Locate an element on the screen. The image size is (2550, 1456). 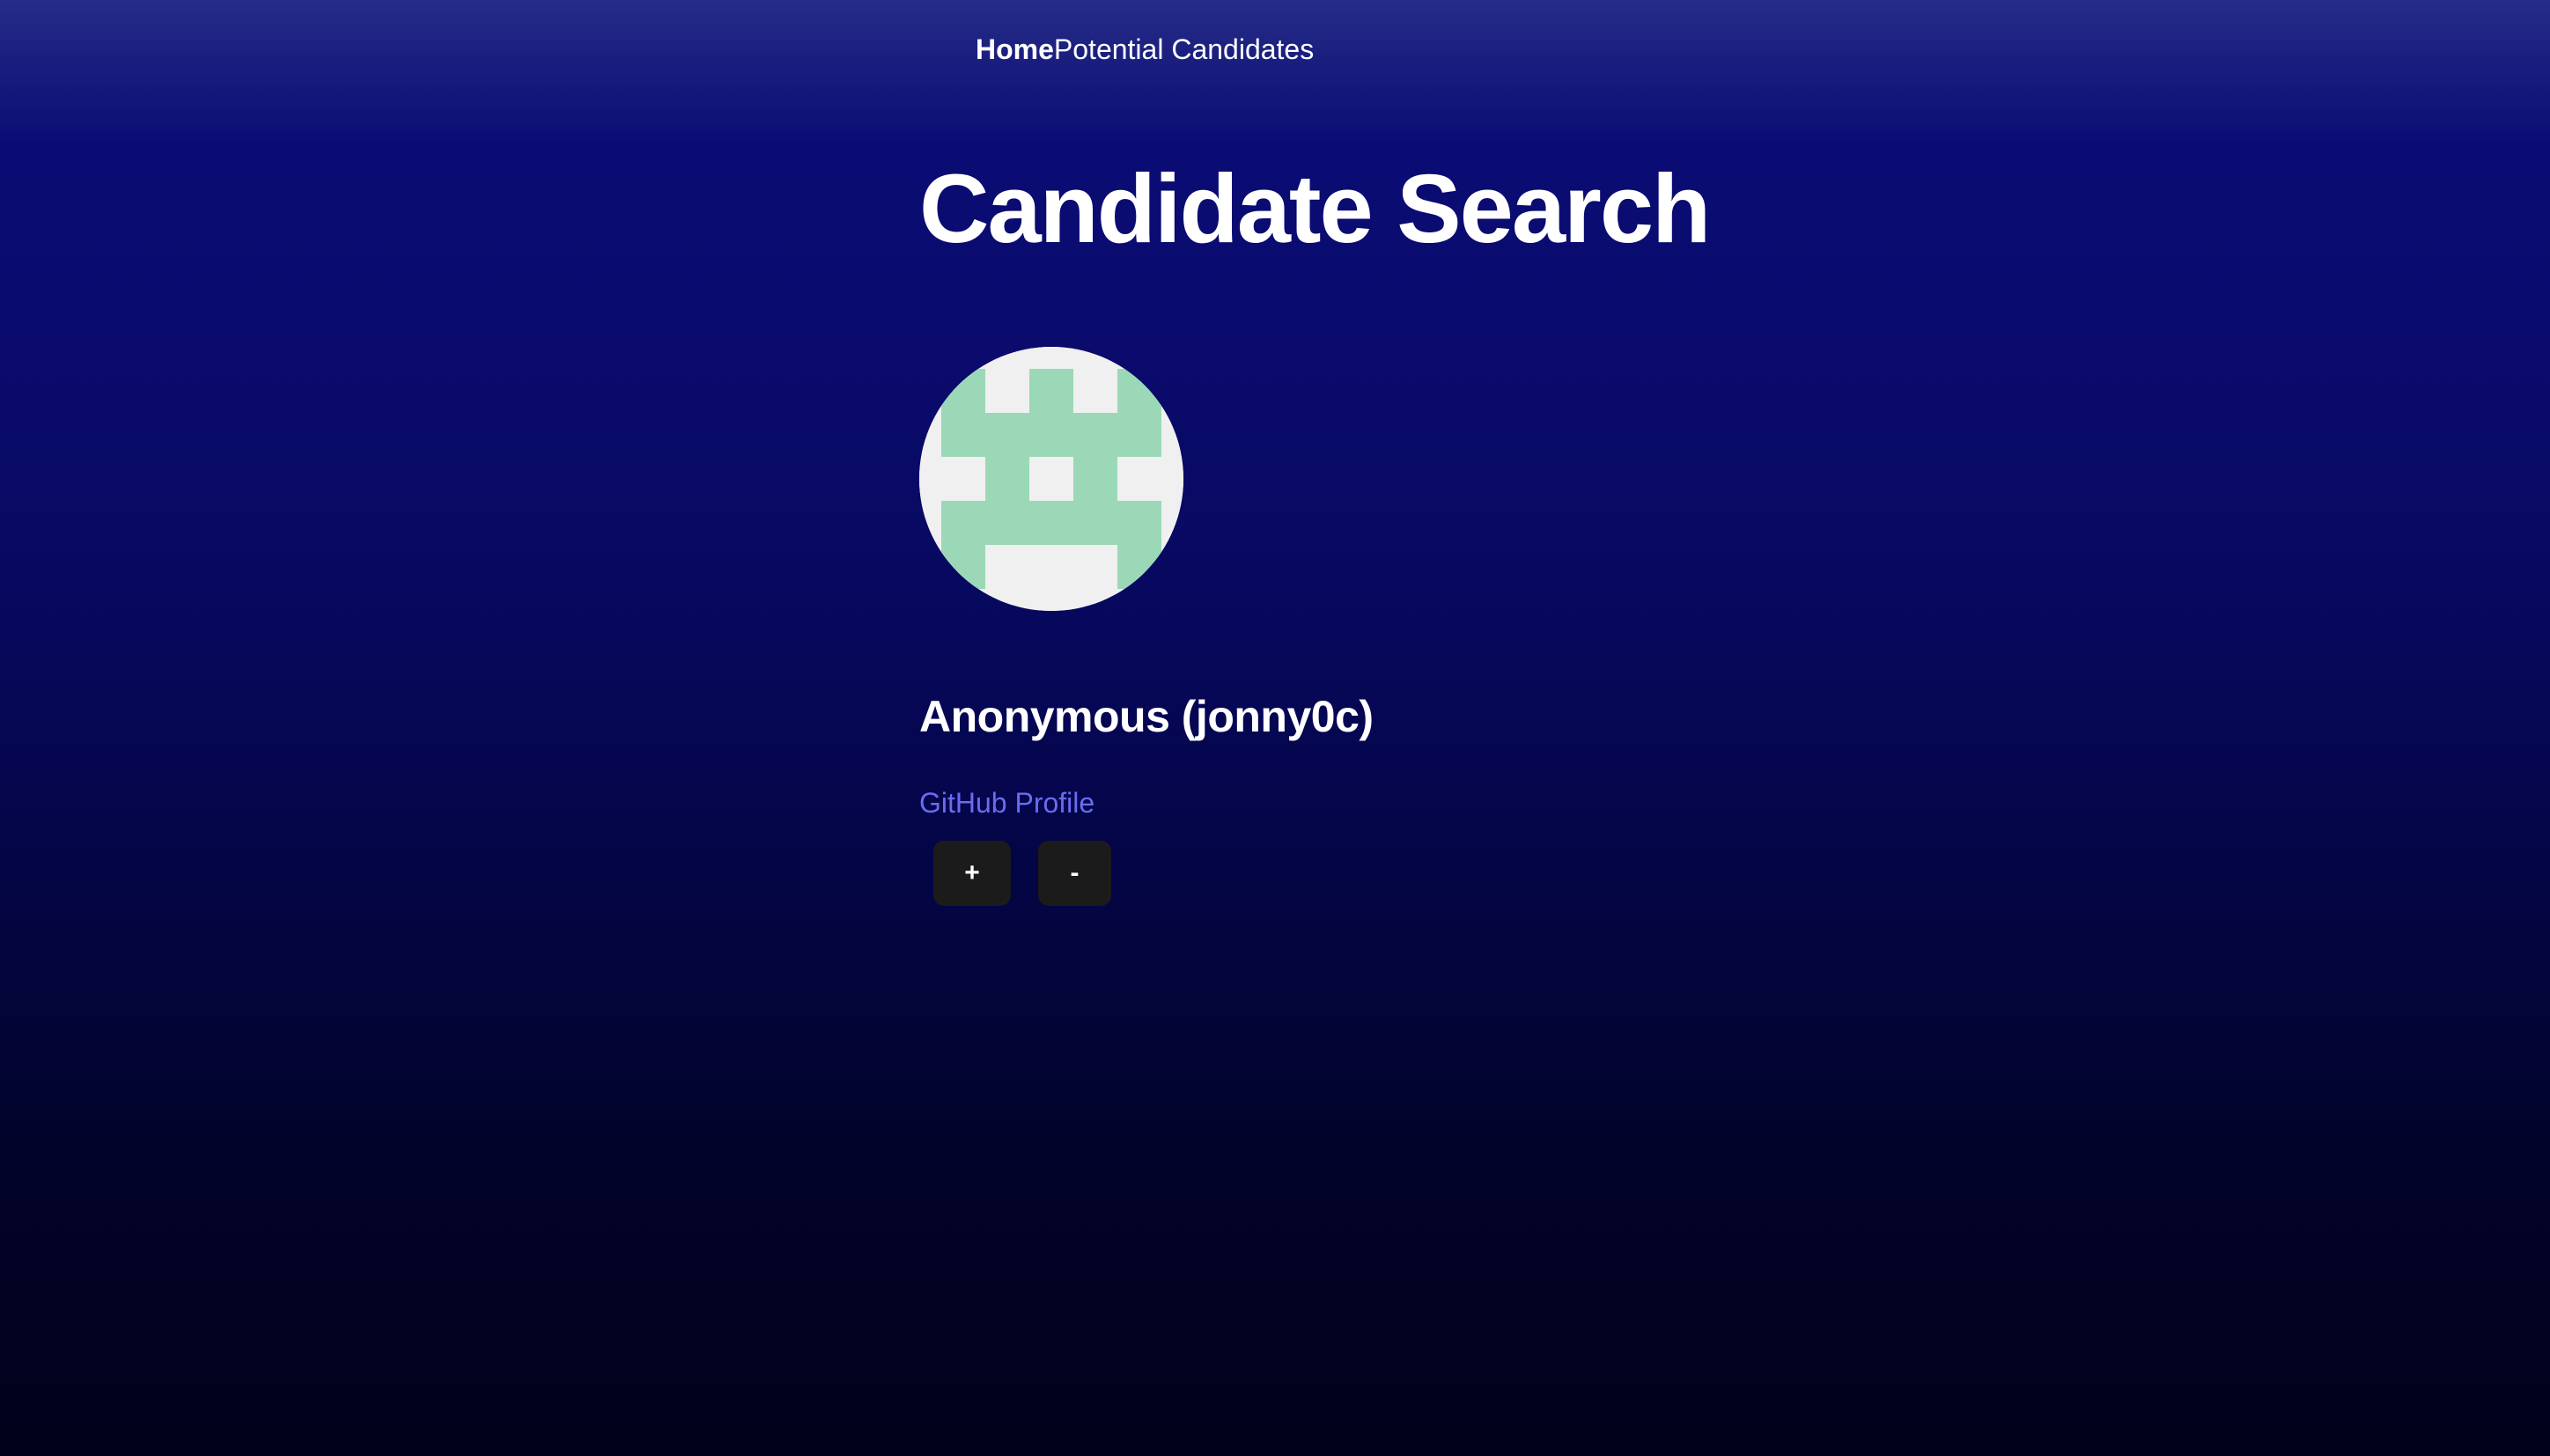
nav-link-home: Home is located at coordinates (1015, 49).